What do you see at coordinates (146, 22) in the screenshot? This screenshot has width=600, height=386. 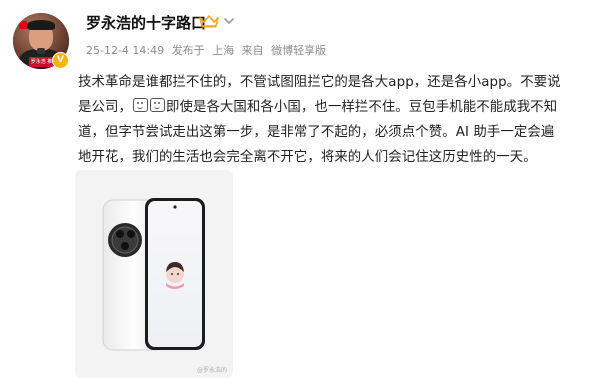 I see `author-name: 罗永浩的十字路口` at bounding box center [146, 22].